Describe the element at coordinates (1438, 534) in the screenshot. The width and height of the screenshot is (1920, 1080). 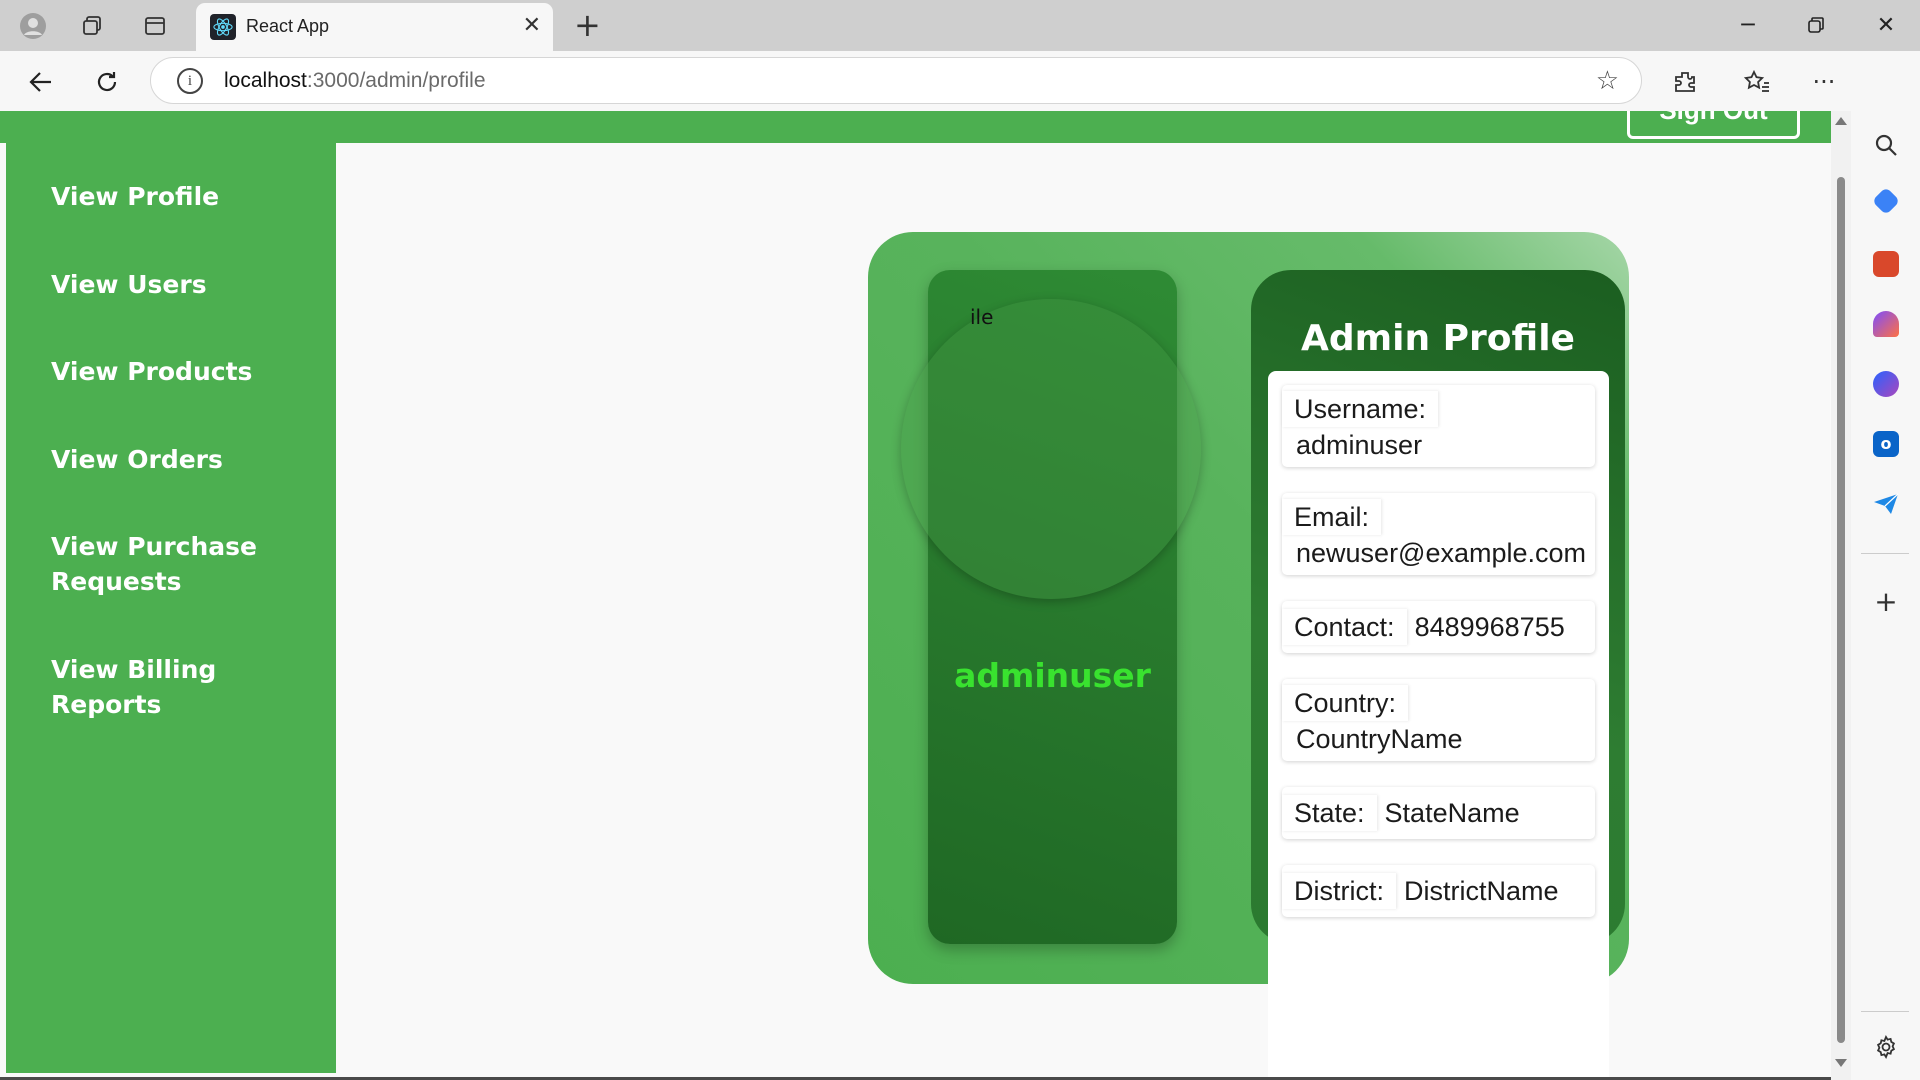
I see `field-email: Email: newuser@example.com` at that location.